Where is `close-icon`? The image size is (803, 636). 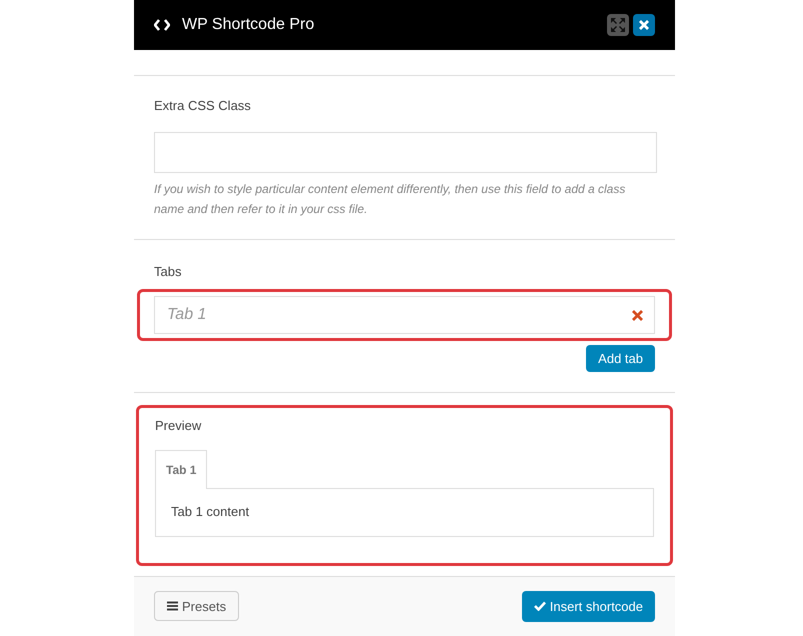
close-icon is located at coordinates (644, 25).